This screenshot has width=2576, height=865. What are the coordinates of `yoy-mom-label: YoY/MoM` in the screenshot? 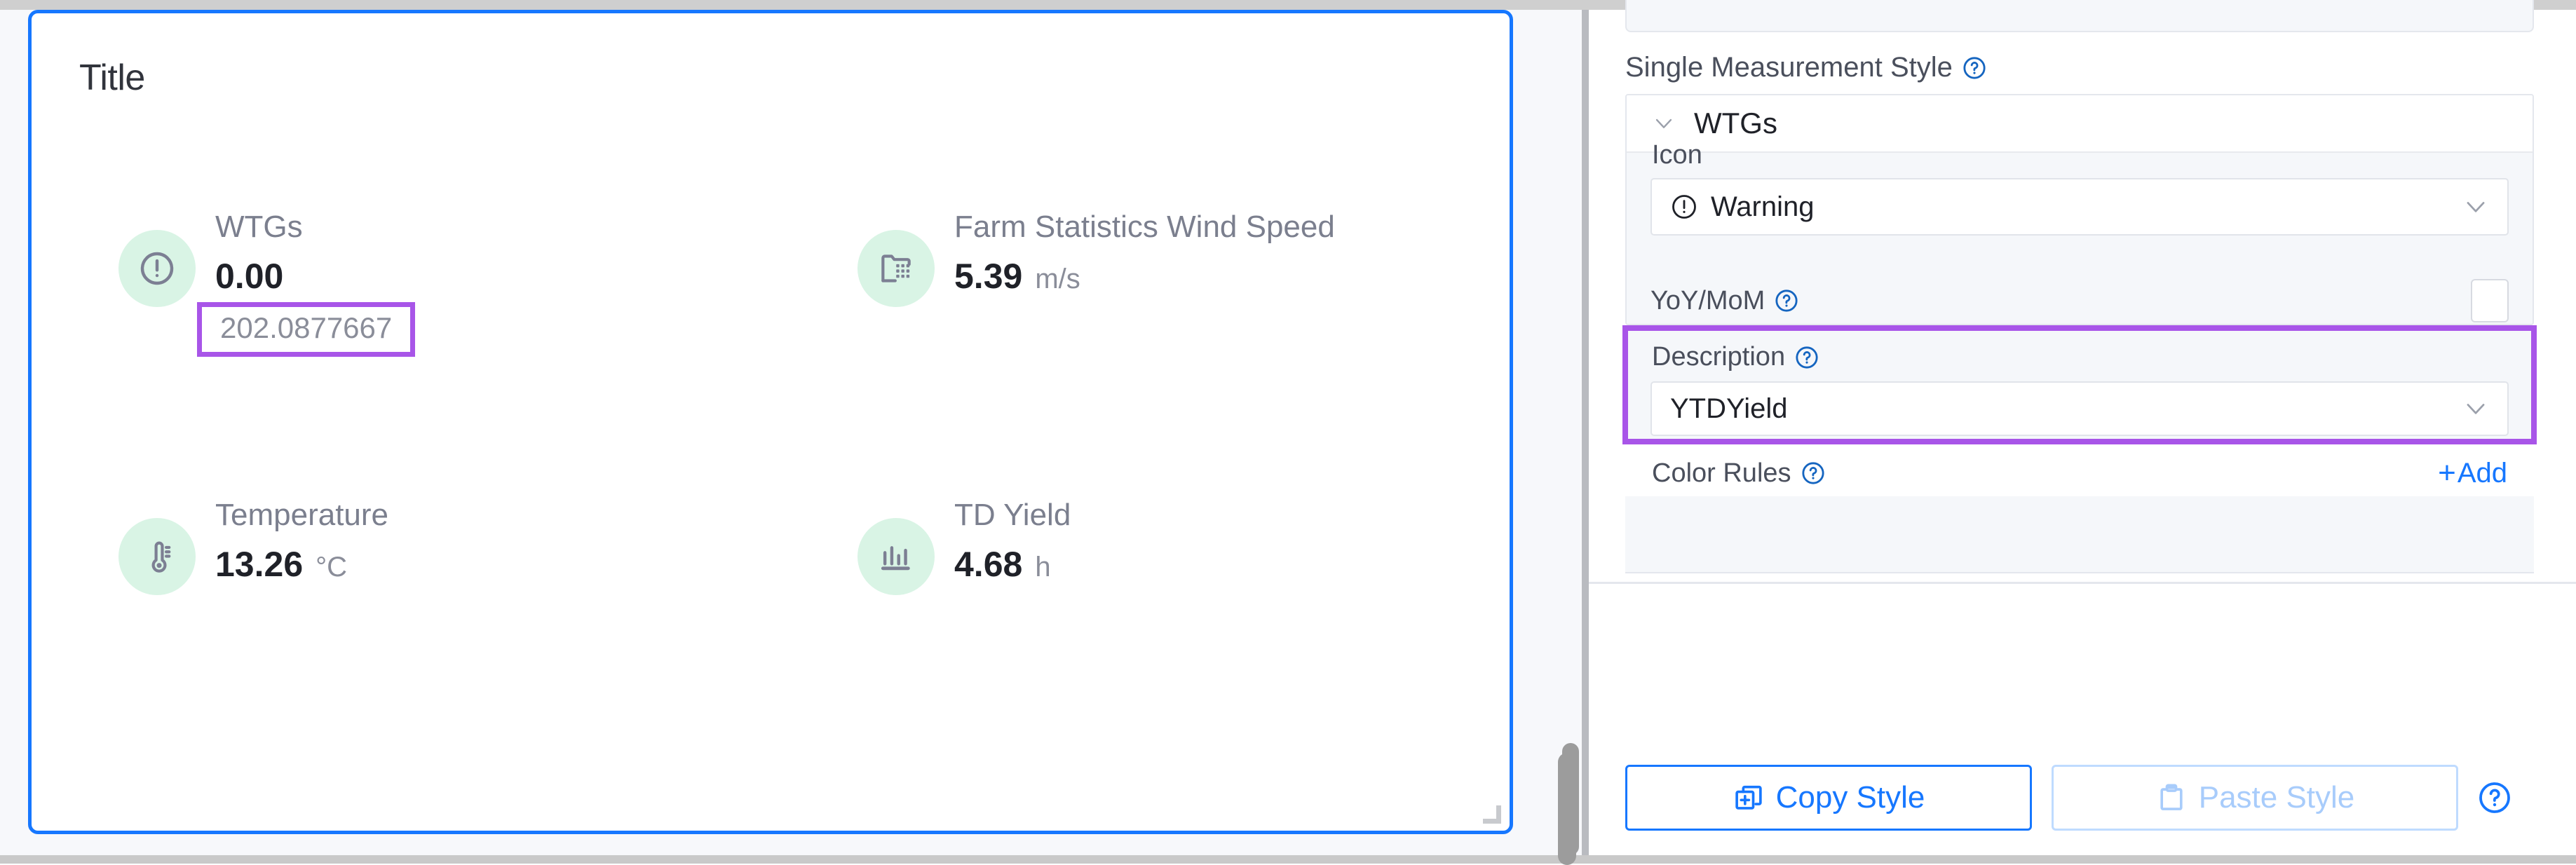 It's located at (1724, 301).